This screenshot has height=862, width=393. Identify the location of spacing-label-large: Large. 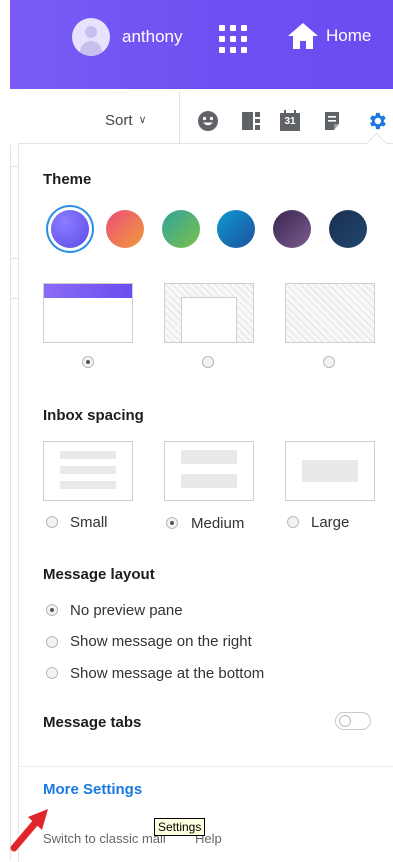
(330, 522).